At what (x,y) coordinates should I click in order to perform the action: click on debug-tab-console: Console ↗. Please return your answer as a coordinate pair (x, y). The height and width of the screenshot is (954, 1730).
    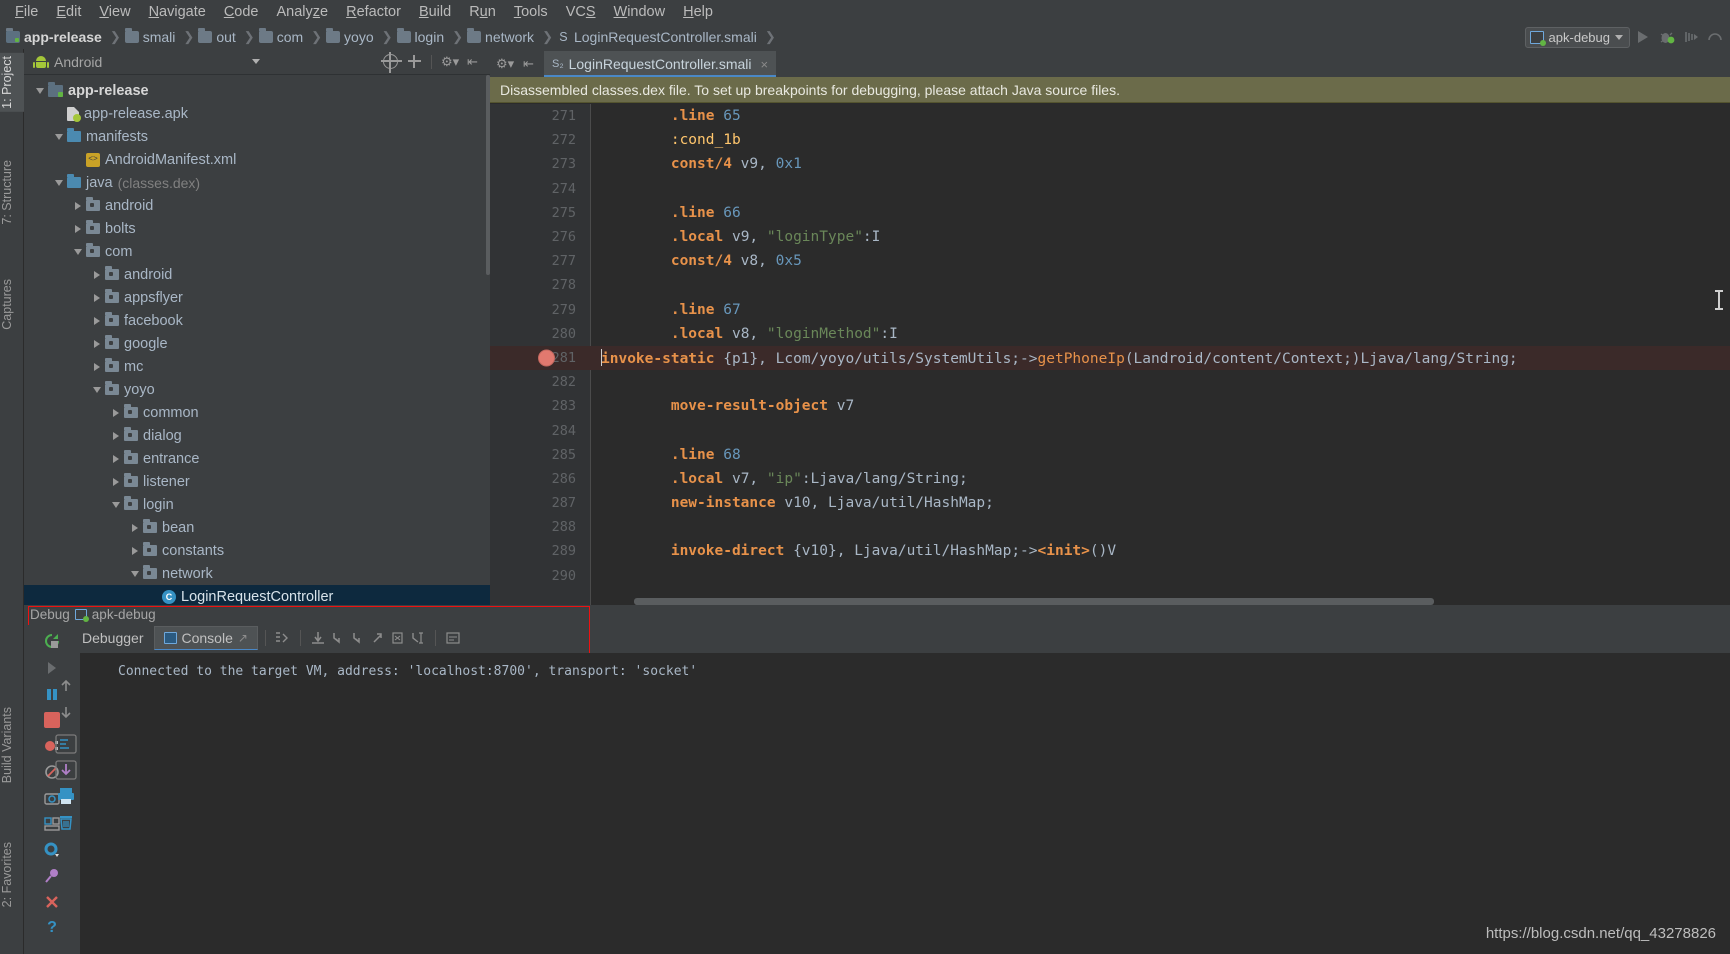
    Looking at the image, I should click on (205, 638).